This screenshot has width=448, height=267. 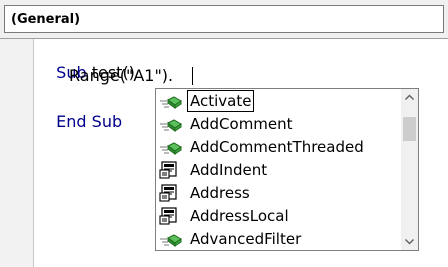 What do you see at coordinates (279, 193) in the screenshot?
I see `autocomplete-item: Address` at bounding box center [279, 193].